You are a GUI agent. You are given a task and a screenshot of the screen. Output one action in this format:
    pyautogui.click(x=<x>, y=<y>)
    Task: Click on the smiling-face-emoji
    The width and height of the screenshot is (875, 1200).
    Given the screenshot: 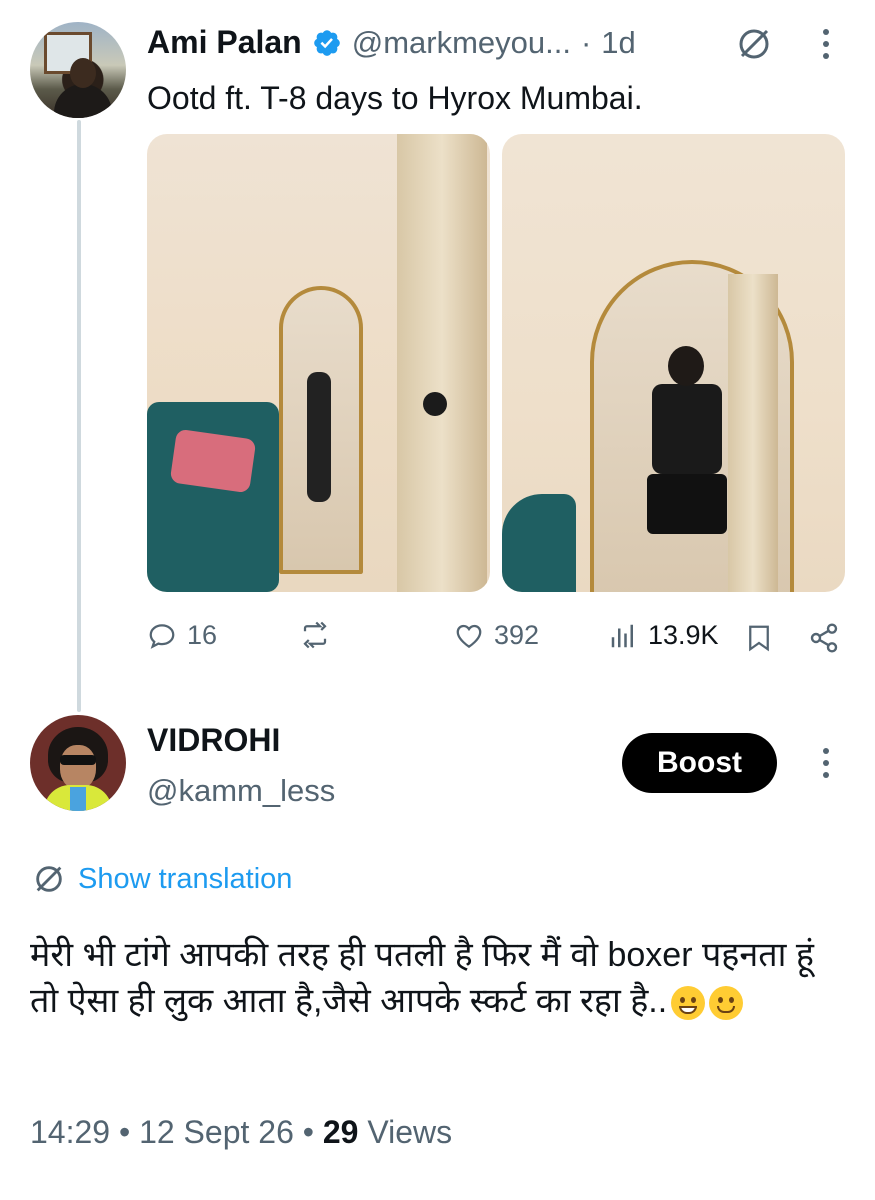 What is the action you would take?
    pyautogui.click(x=726, y=1003)
    